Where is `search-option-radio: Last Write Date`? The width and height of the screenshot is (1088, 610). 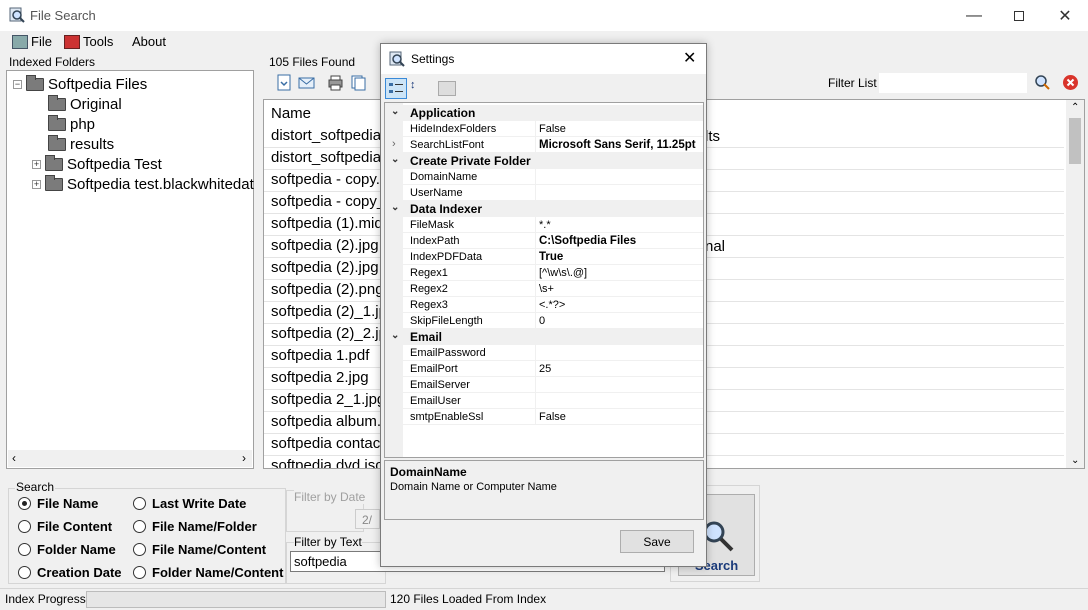 search-option-radio: Last Write Date is located at coordinates (189, 503).